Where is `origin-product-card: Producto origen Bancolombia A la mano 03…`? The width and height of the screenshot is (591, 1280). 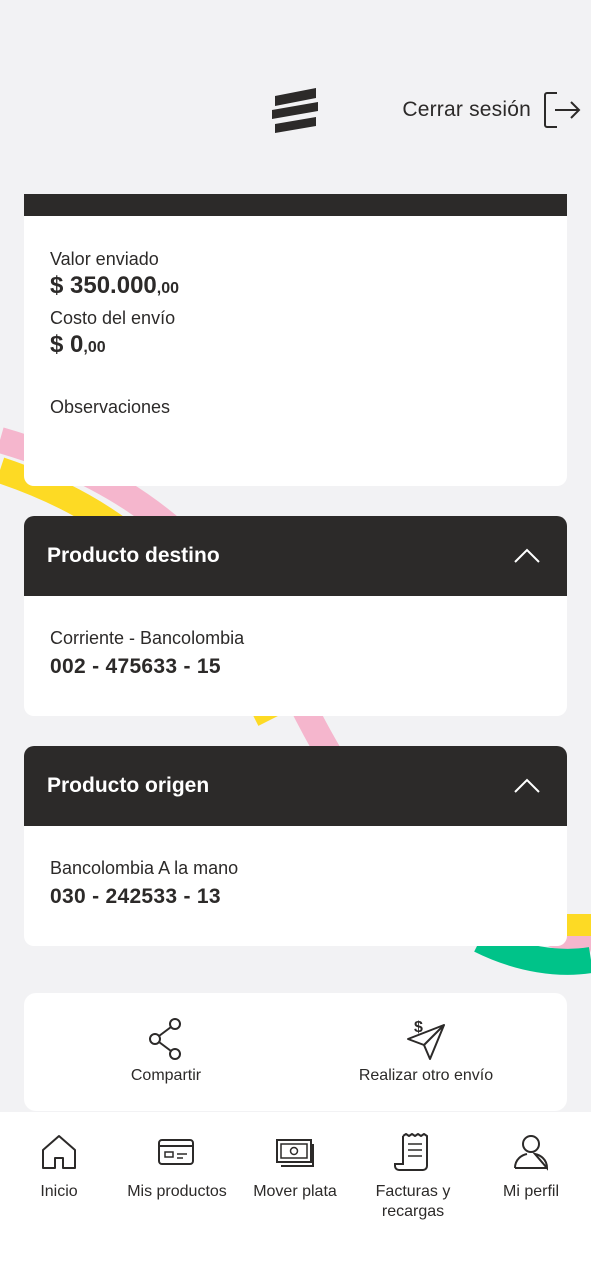 origin-product-card: Producto origen Bancolombia A la mano 03… is located at coordinates (295, 846).